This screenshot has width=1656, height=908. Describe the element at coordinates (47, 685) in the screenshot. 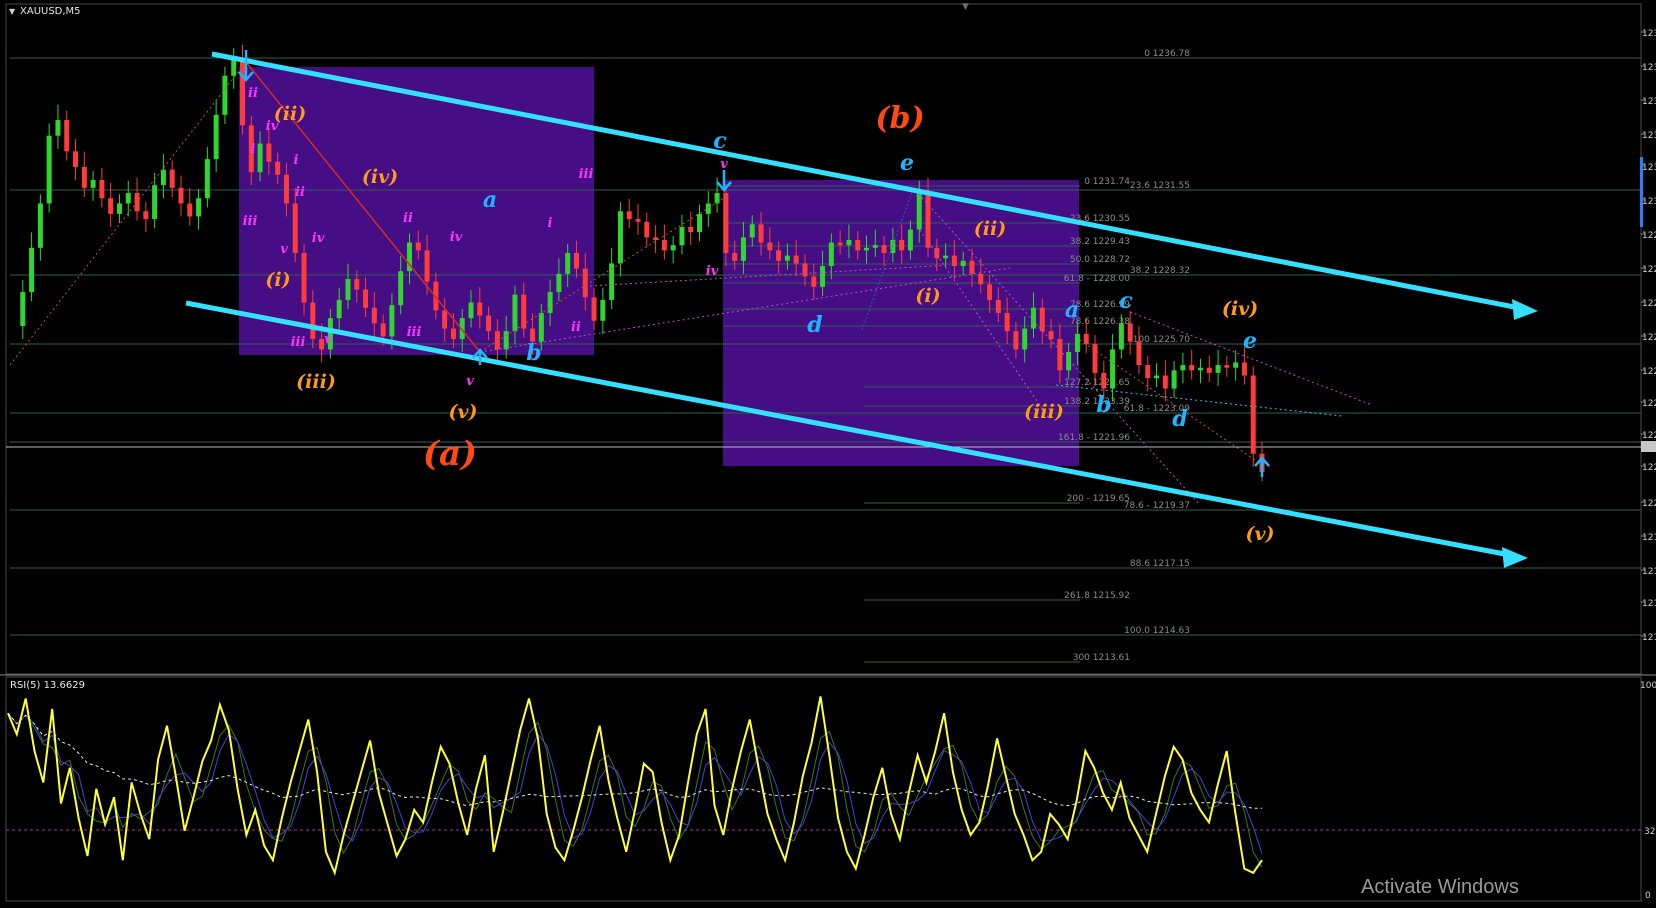

I see `indicator-label: RSI(5) 13.6629` at that location.